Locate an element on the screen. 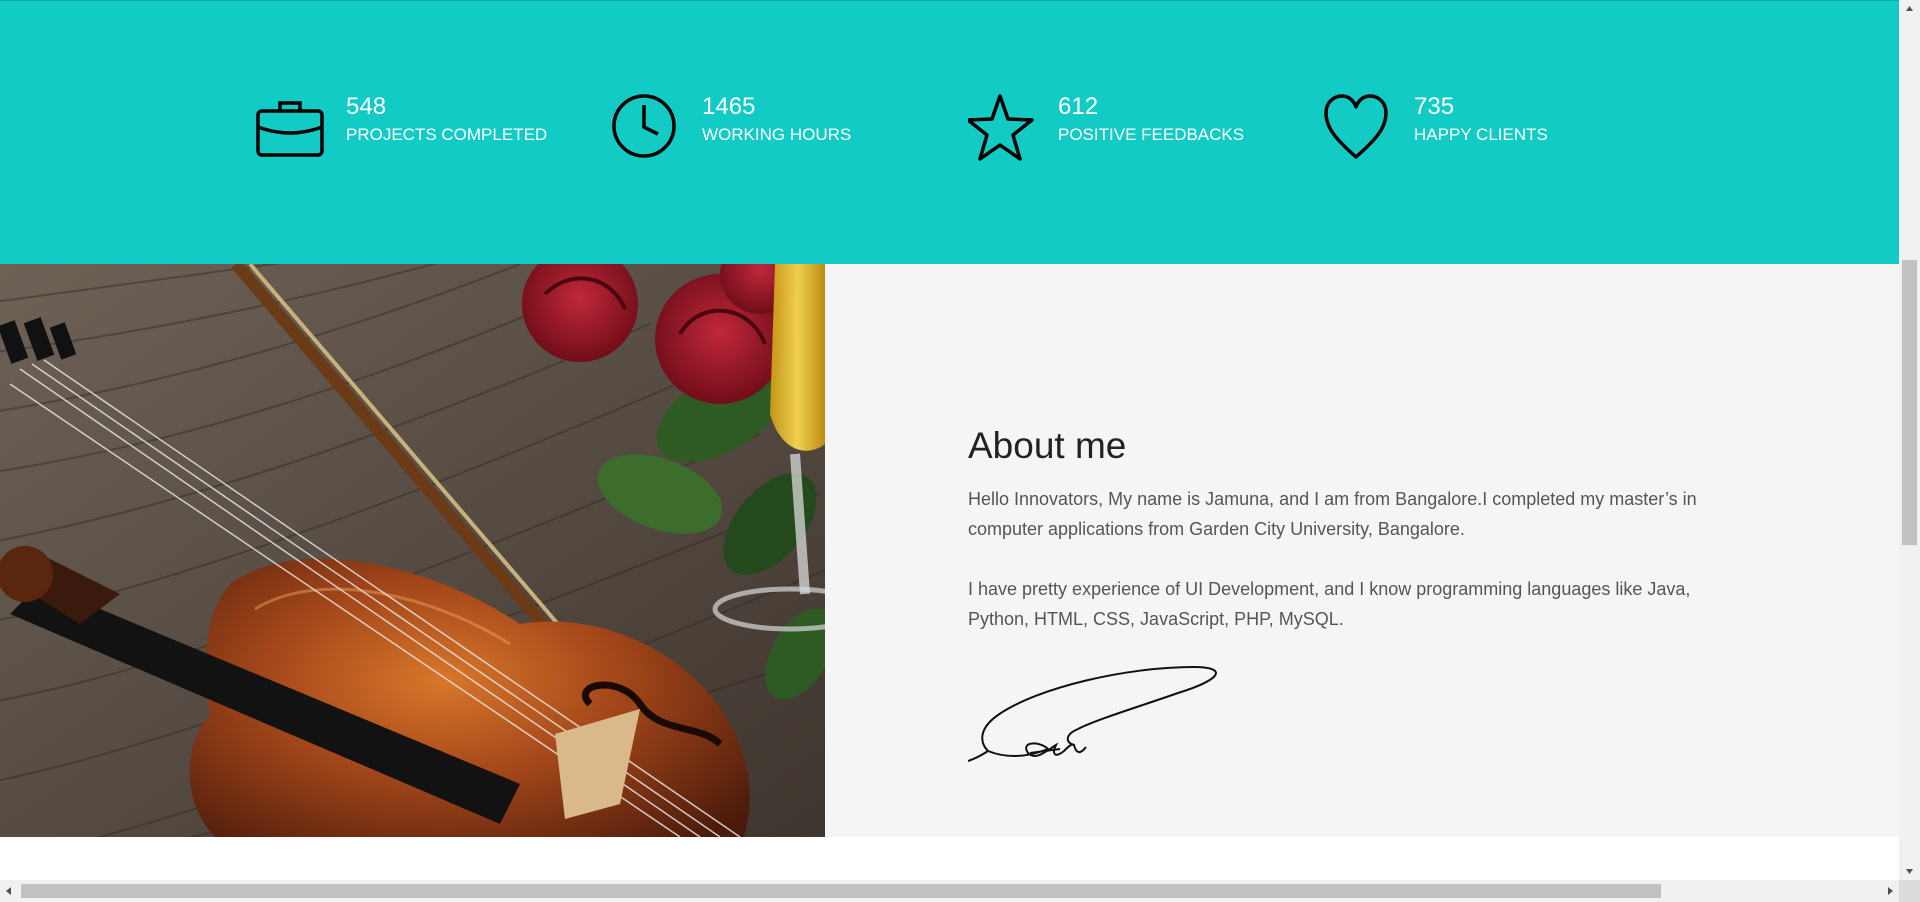  scroll-left-arrow-icon is located at coordinates (8, 891).